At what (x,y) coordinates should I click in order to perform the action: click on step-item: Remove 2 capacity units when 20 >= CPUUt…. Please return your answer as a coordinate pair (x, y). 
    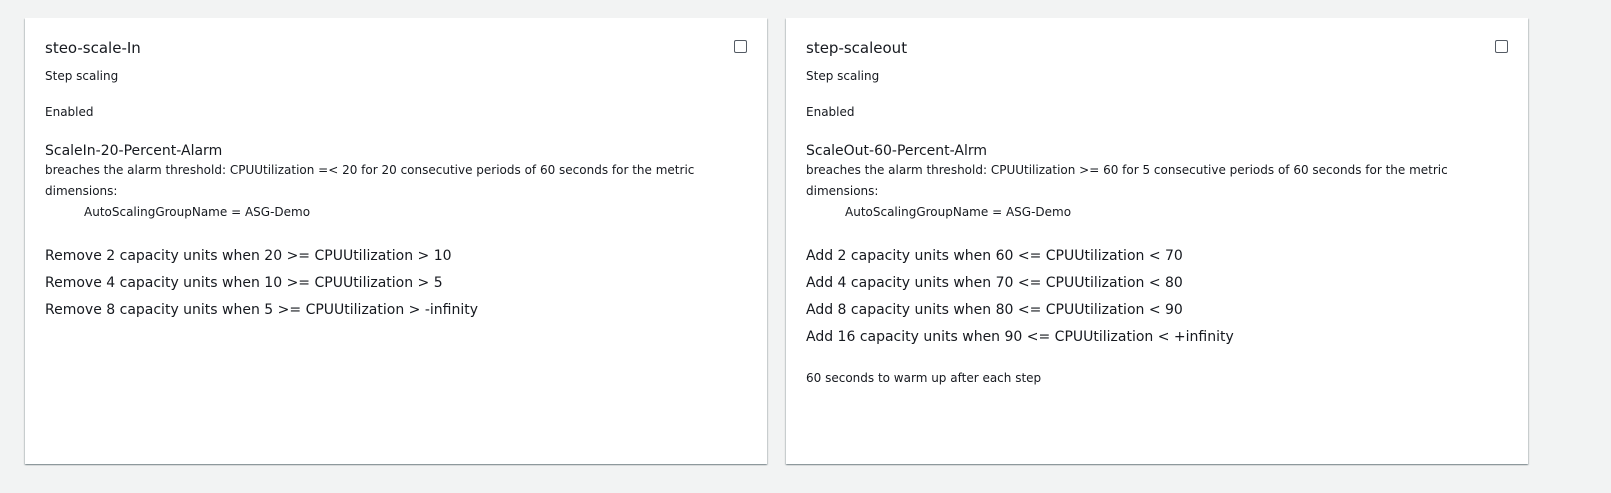
    Looking at the image, I should click on (248, 256).